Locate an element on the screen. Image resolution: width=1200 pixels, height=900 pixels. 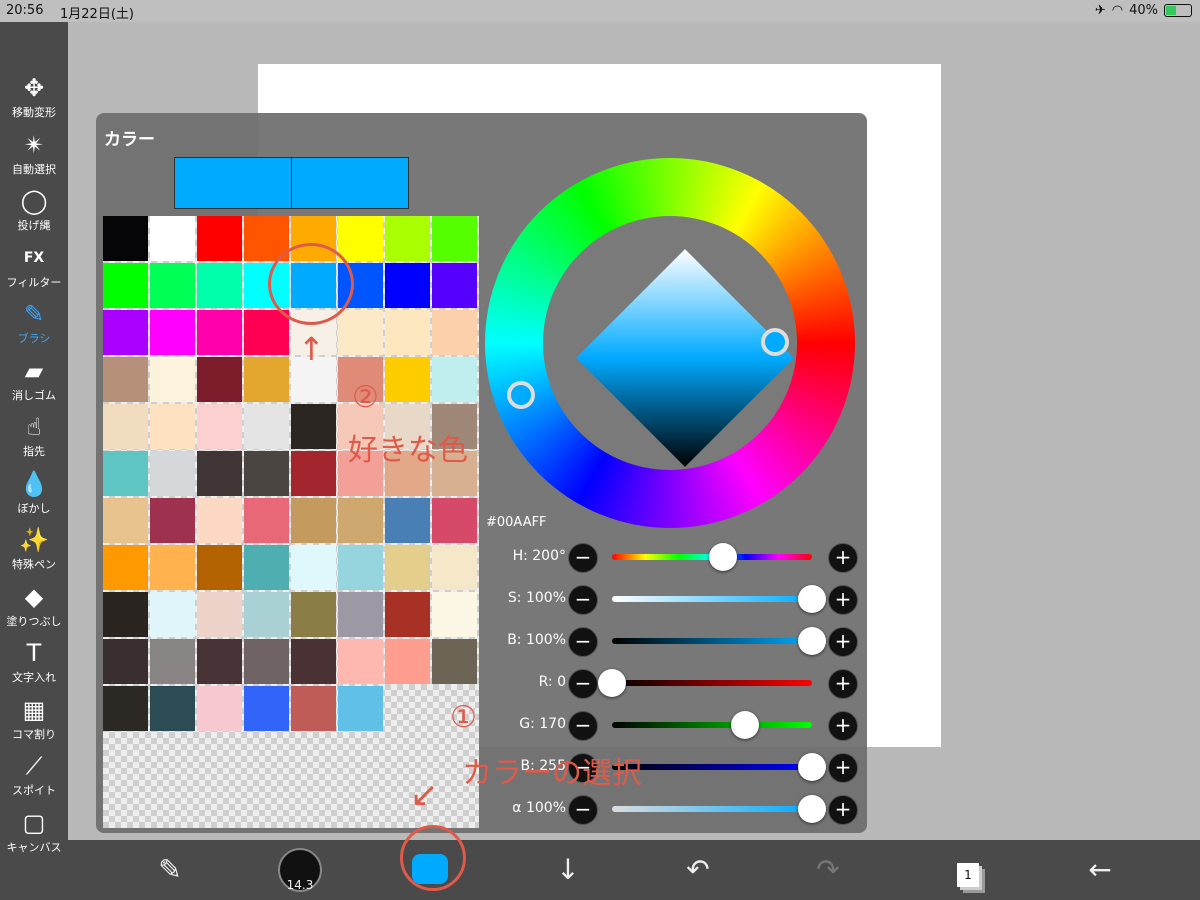
layers-icon: 1 is located at coordinates (968, 870).